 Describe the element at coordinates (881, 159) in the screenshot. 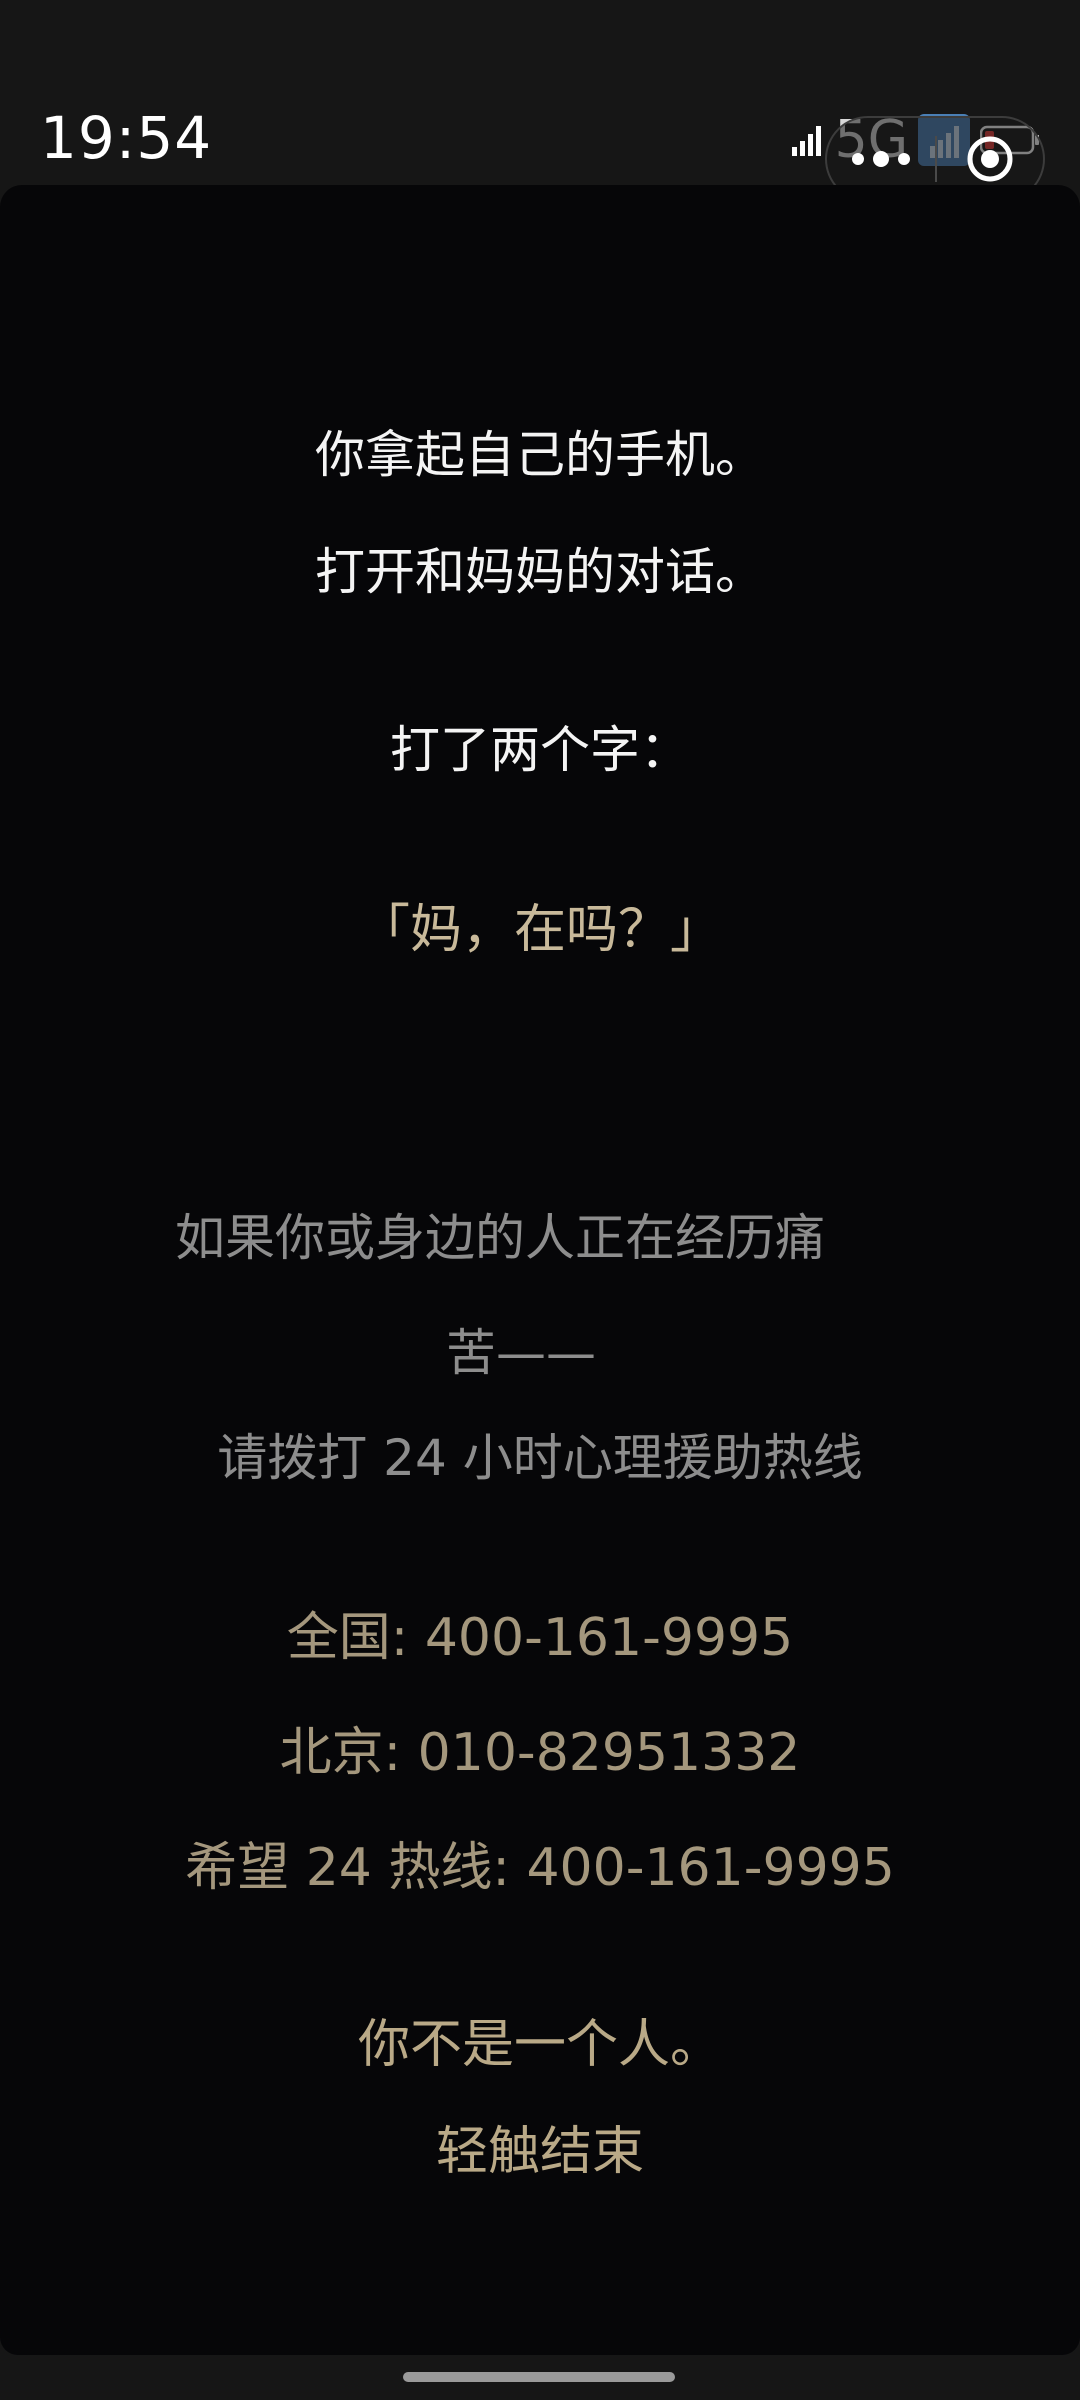

I see `more-dots-icon` at that location.